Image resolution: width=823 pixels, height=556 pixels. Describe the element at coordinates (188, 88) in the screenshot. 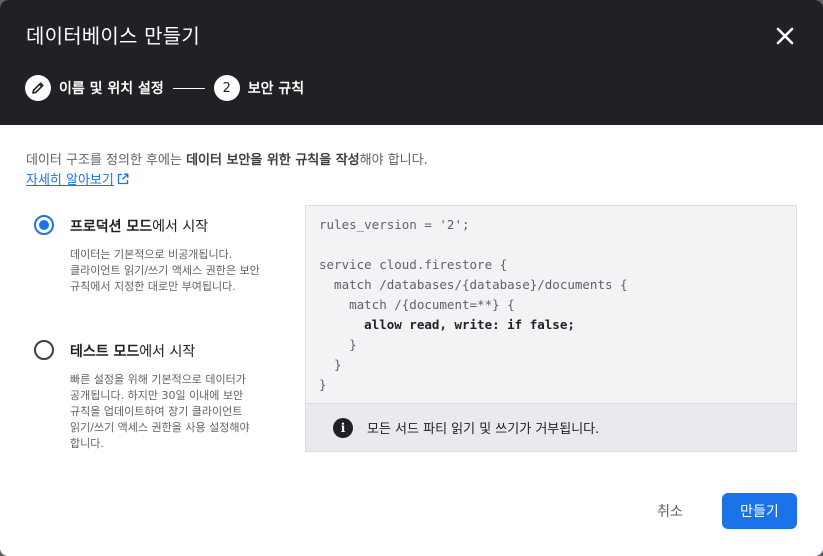

I see `step-connector` at that location.